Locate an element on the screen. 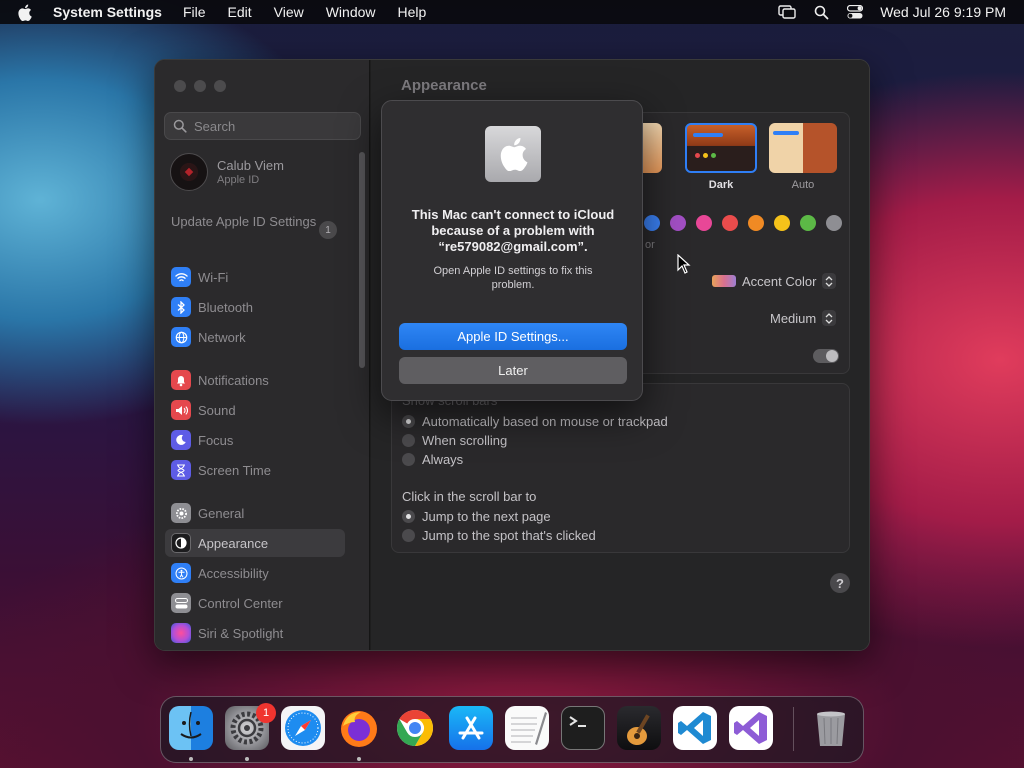 This screenshot has width=1024, height=768. menu-edit: Edit is located at coordinates (240, 12).